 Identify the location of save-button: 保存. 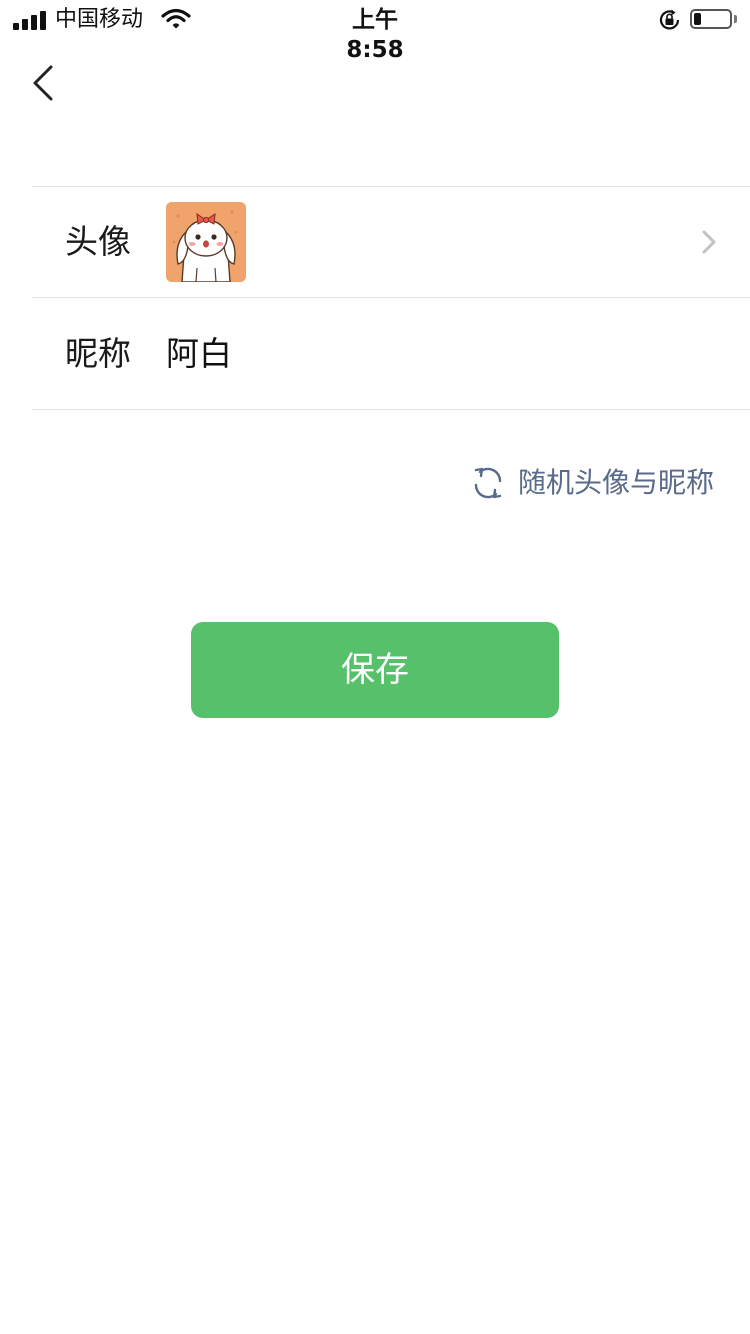
(375, 670).